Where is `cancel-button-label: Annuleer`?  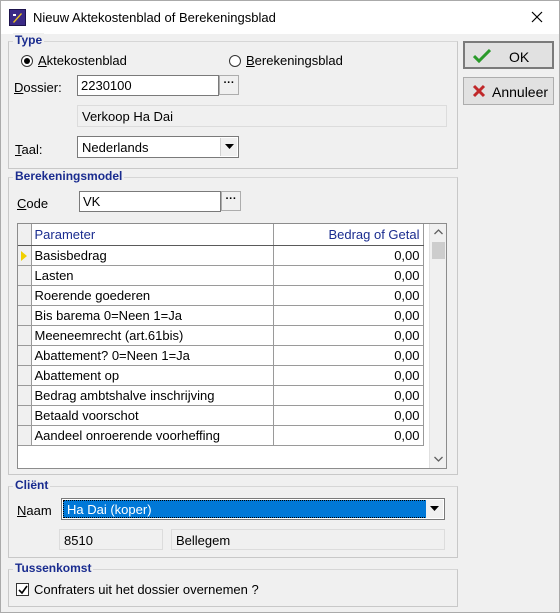
cancel-button-label: Annuleer is located at coordinates (520, 92).